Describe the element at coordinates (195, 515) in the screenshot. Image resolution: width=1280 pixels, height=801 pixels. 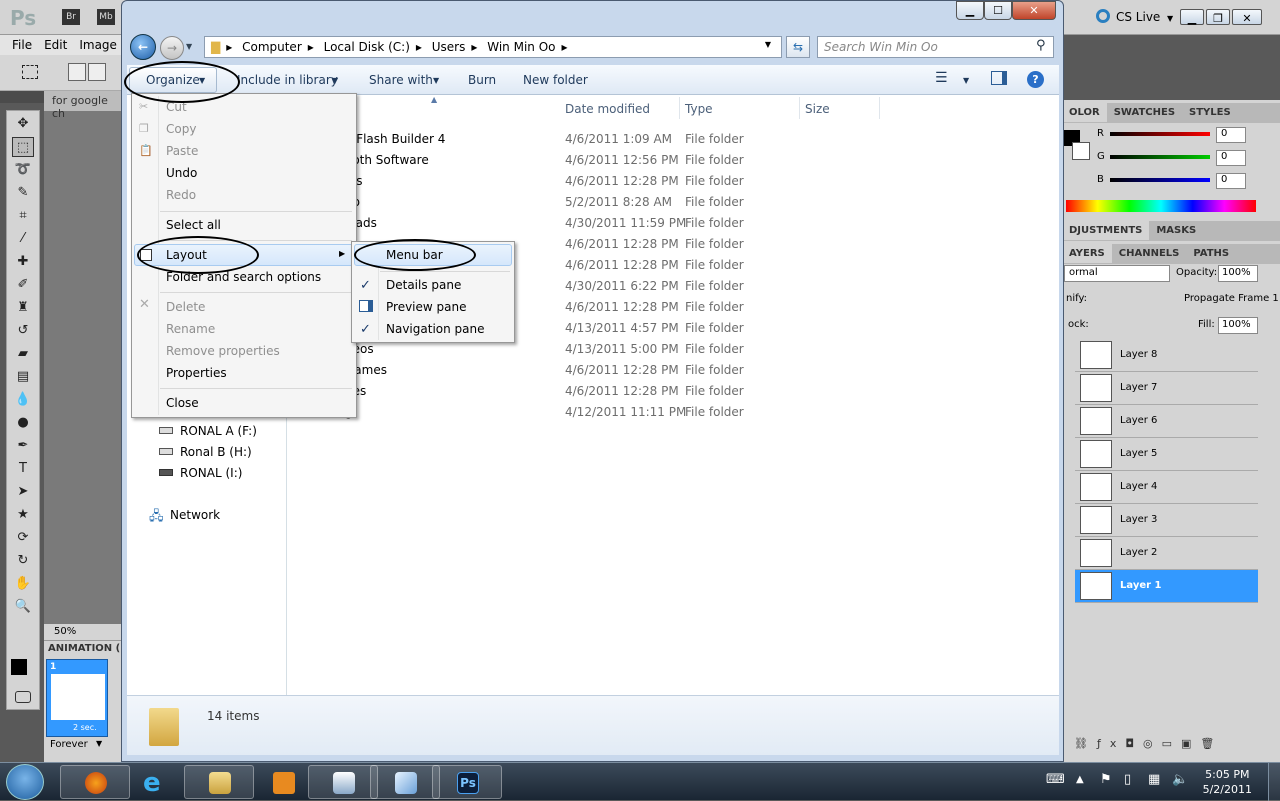
I see `nav-network: Network` at that location.